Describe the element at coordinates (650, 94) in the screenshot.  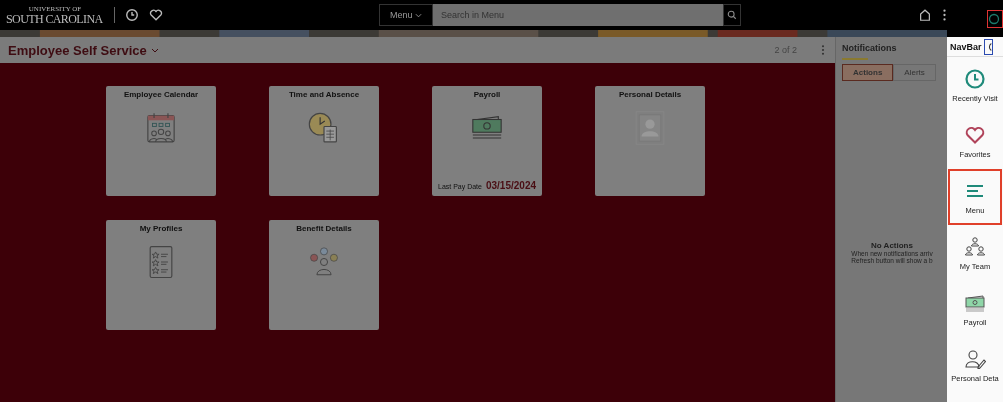
I see `tile-title: Personal Details` at that location.